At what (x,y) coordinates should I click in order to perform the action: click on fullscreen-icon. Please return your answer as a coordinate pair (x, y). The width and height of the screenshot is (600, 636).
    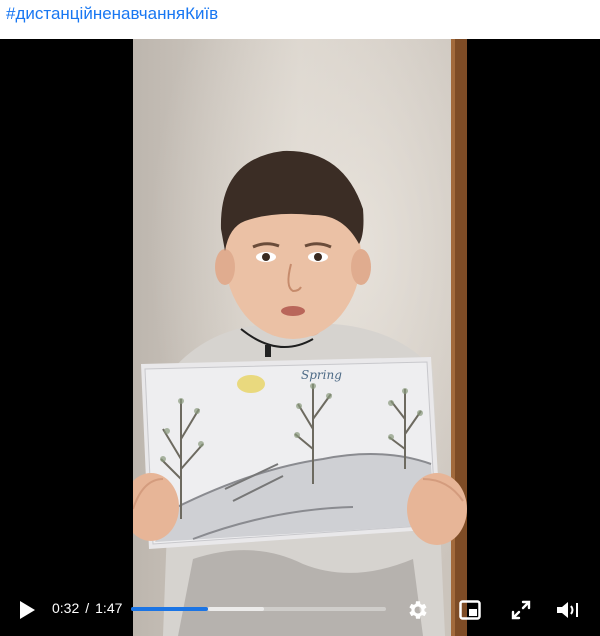
    Looking at the image, I should click on (521, 610).